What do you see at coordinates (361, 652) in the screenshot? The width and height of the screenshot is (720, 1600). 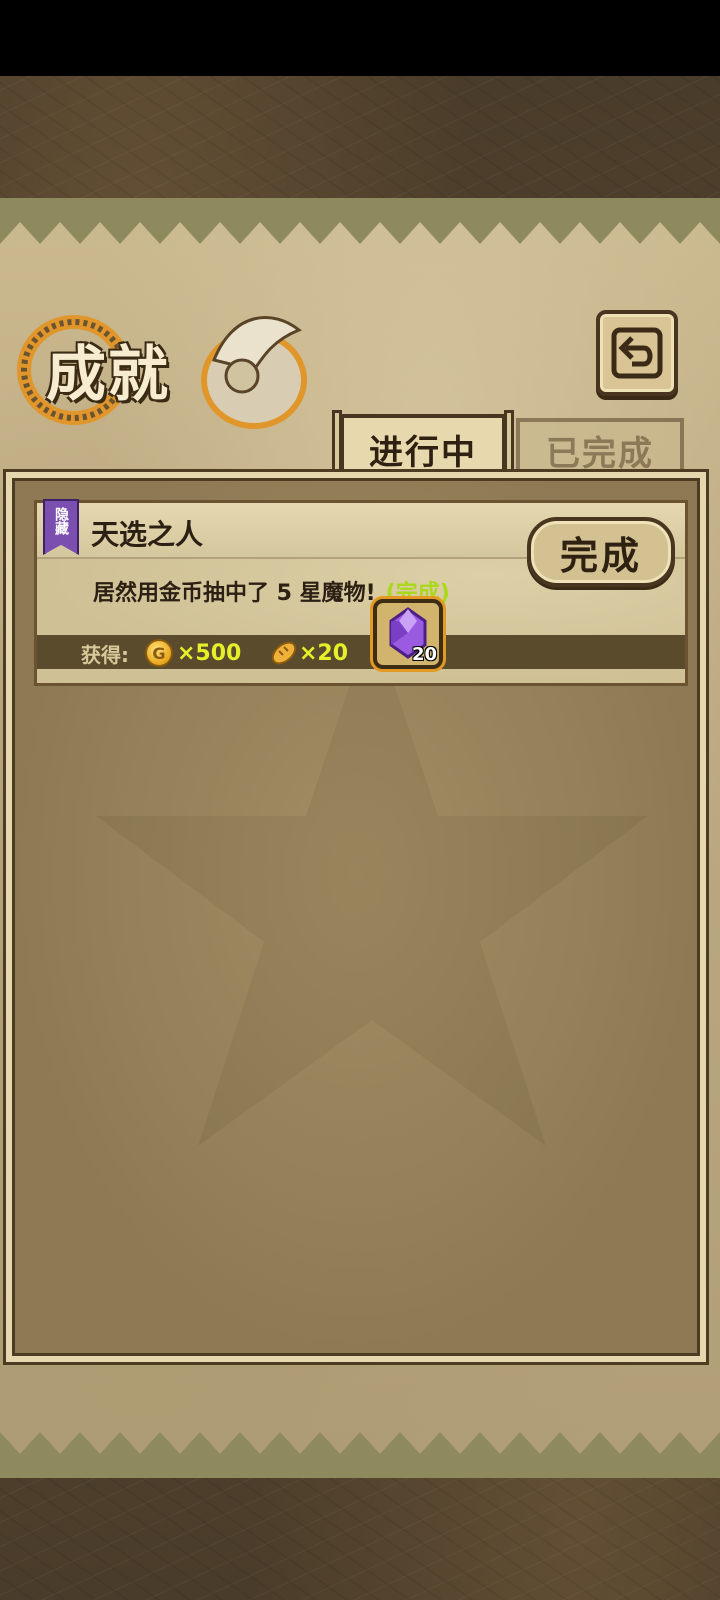 I see `reward-bar` at bounding box center [361, 652].